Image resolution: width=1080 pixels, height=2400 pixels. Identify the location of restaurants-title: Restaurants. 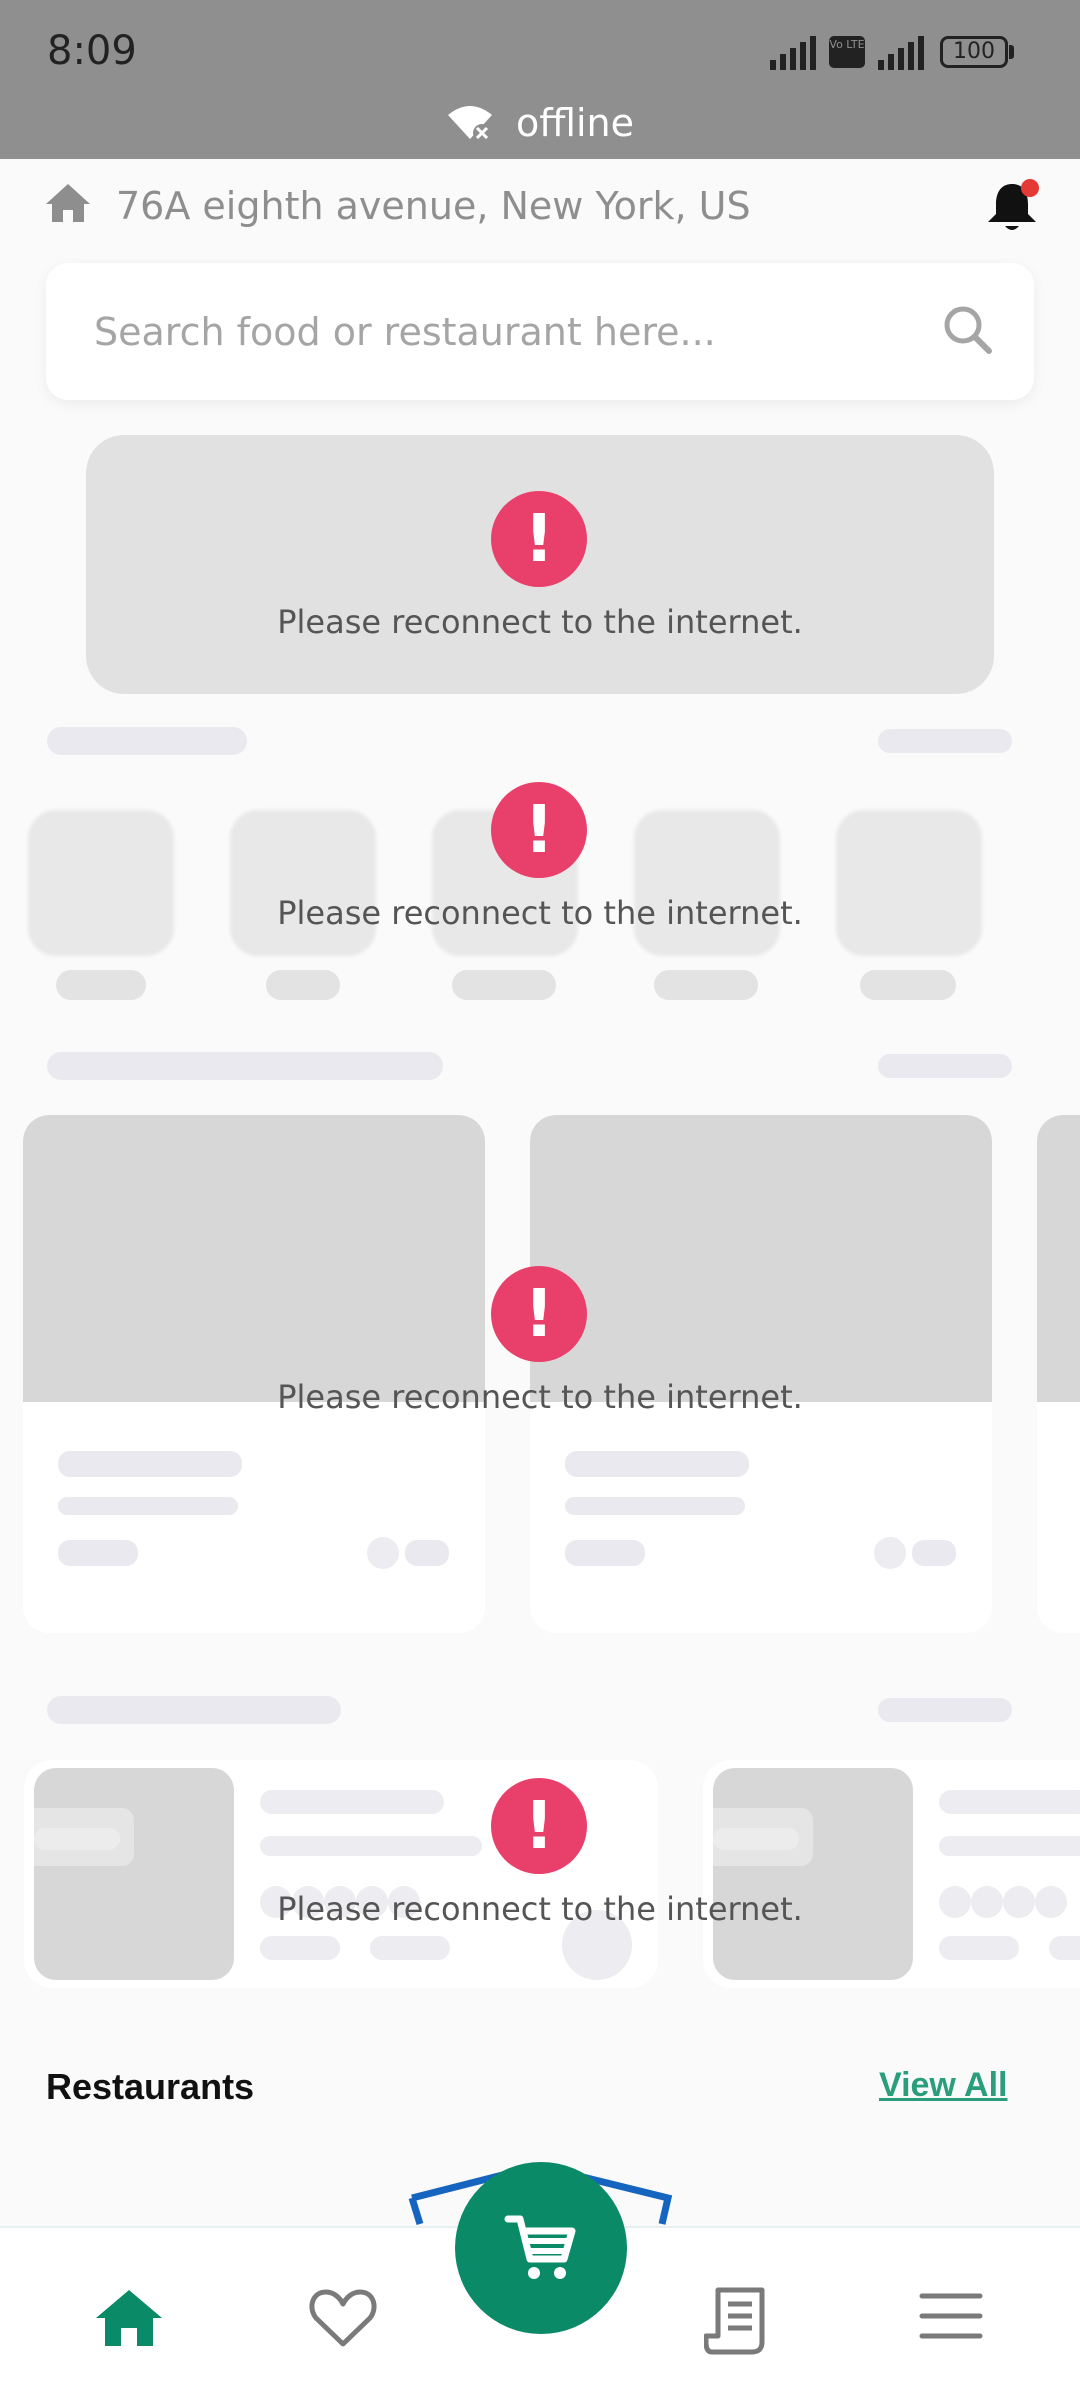
(150, 2086).